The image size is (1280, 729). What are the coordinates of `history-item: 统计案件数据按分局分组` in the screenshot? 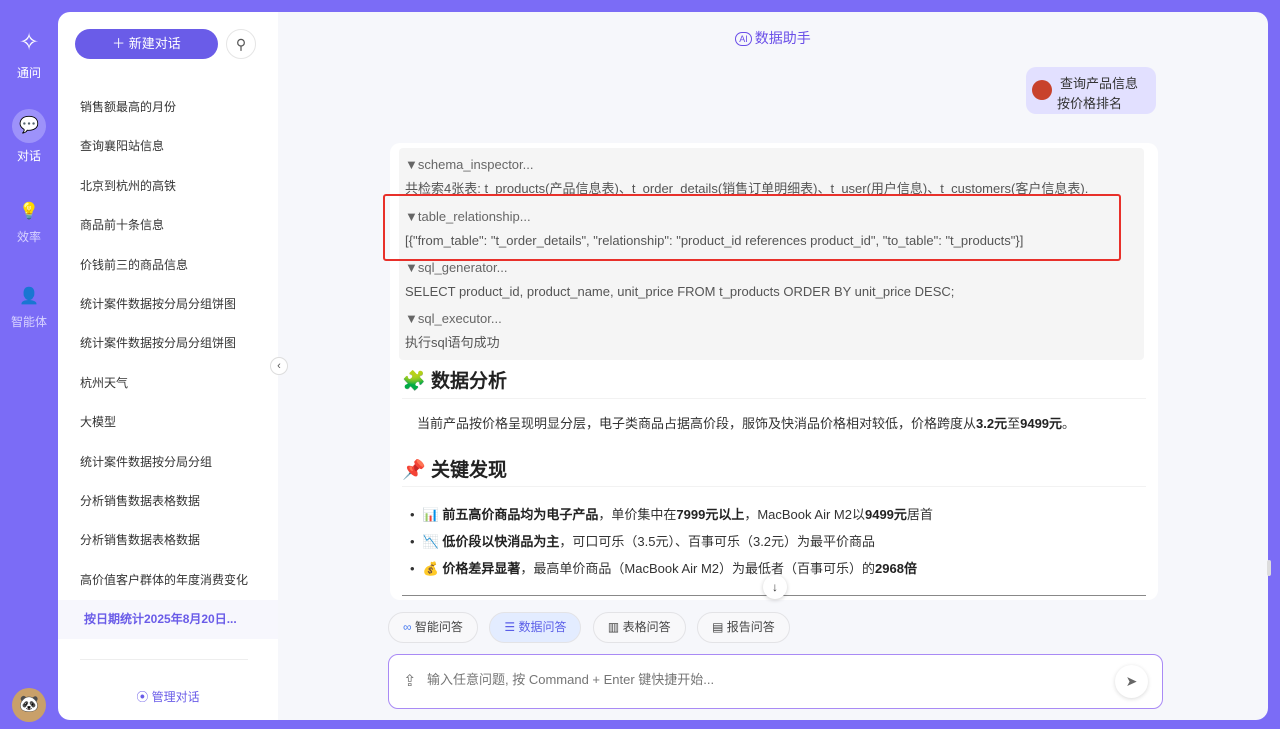 It's located at (168, 462).